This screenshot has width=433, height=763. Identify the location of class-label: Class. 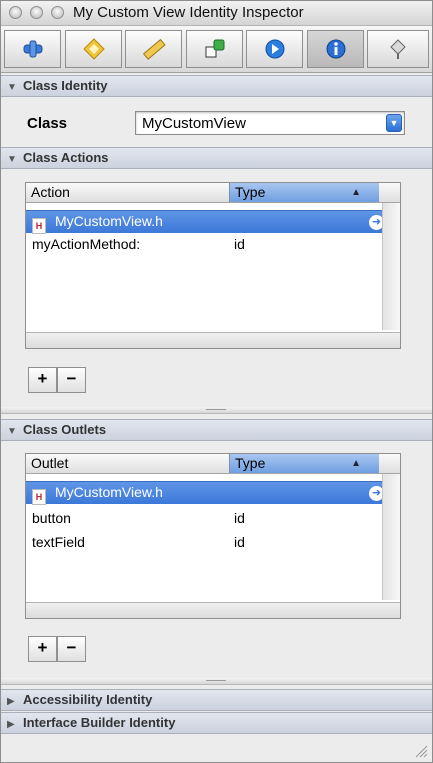
(47, 123).